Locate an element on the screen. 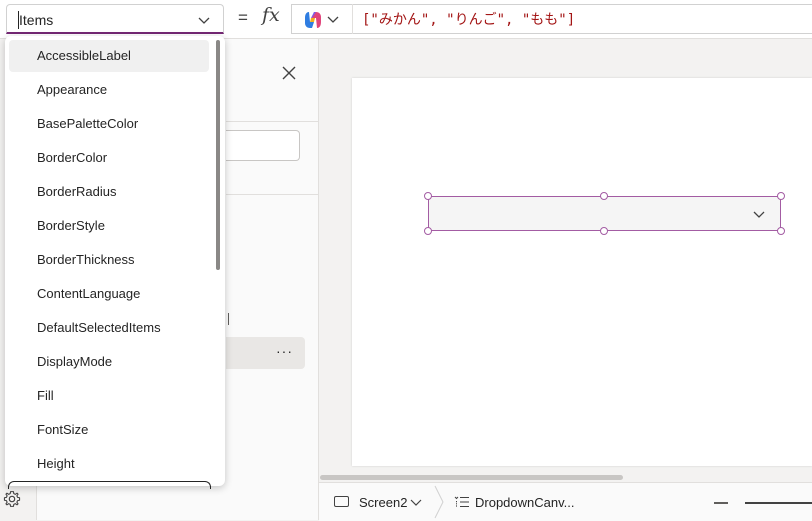 The width and height of the screenshot is (812, 521). equals-sign: = is located at coordinates (243, 17).